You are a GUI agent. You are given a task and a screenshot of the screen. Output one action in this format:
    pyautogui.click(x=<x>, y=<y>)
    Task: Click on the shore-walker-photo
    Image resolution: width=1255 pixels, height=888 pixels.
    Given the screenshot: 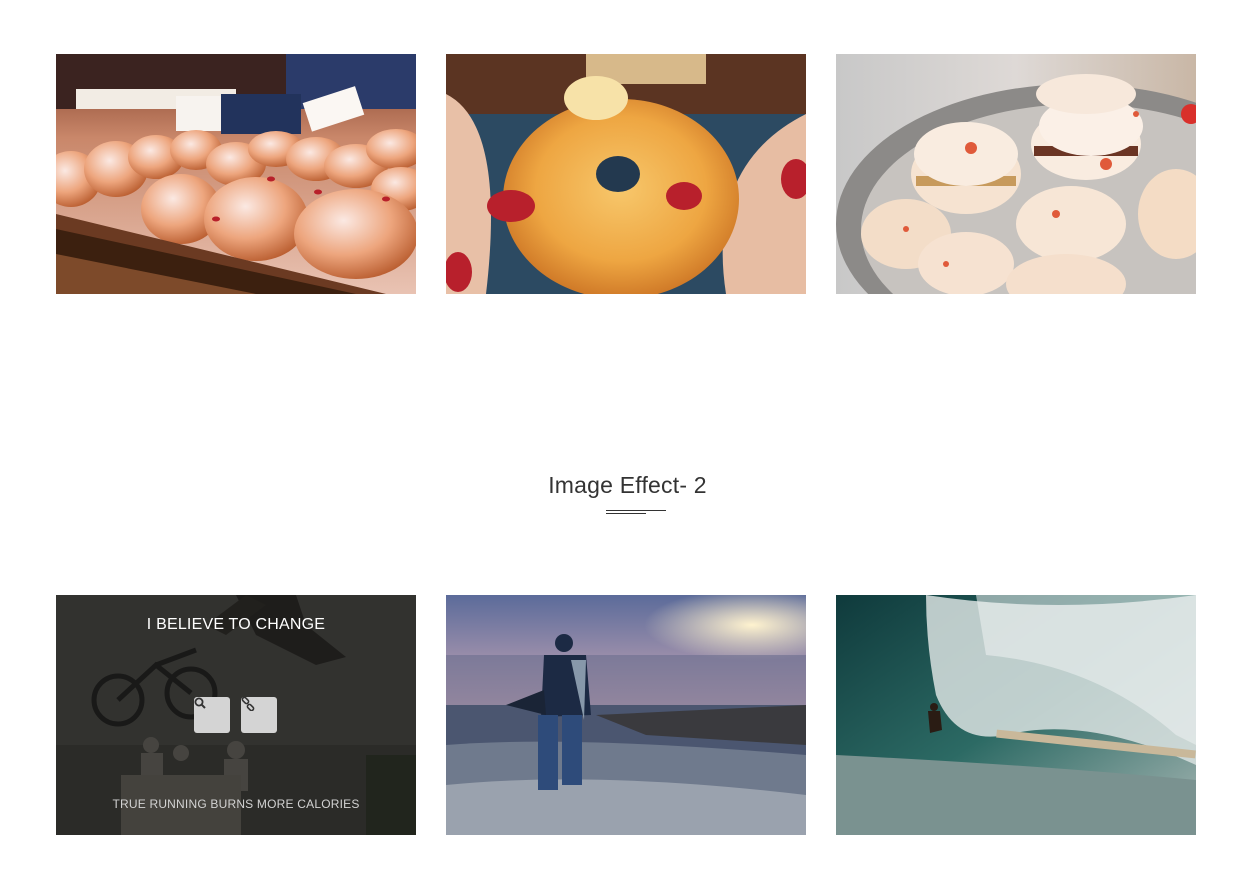 What is the action you would take?
    pyautogui.click(x=626, y=715)
    